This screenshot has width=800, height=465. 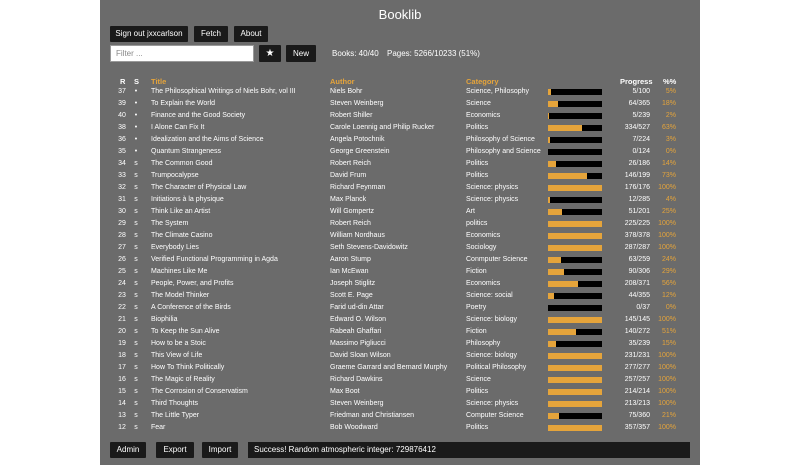 I want to click on book-title: Everybody Lies, so click(x=175, y=247).